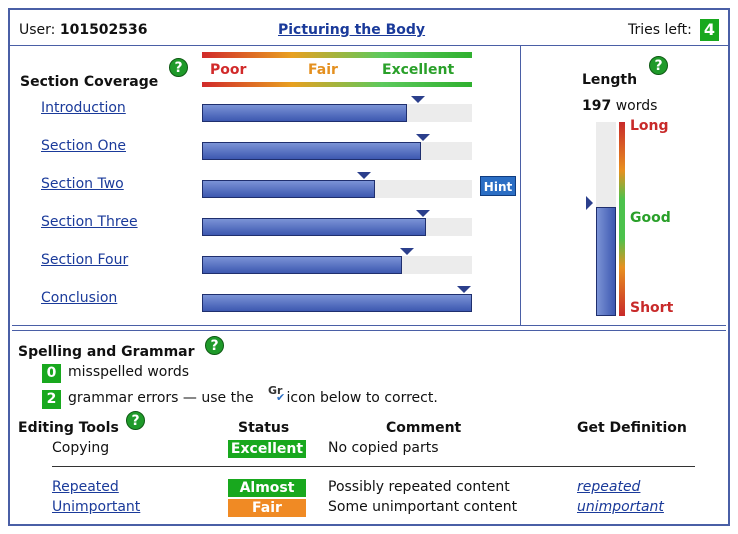 This screenshot has height=534, width=738. Describe the element at coordinates (337, 55) in the screenshot. I see `scale-gradient-top` at that location.